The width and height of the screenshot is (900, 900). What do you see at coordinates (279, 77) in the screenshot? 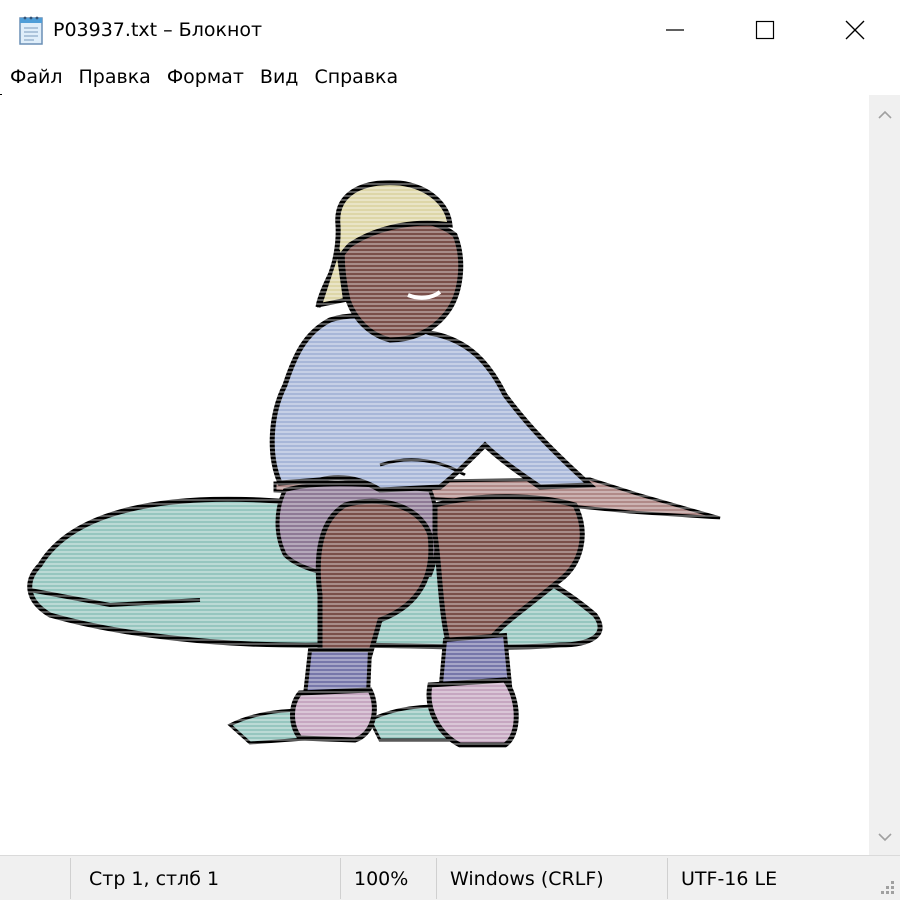
I see `menu-view: Вид` at bounding box center [279, 77].